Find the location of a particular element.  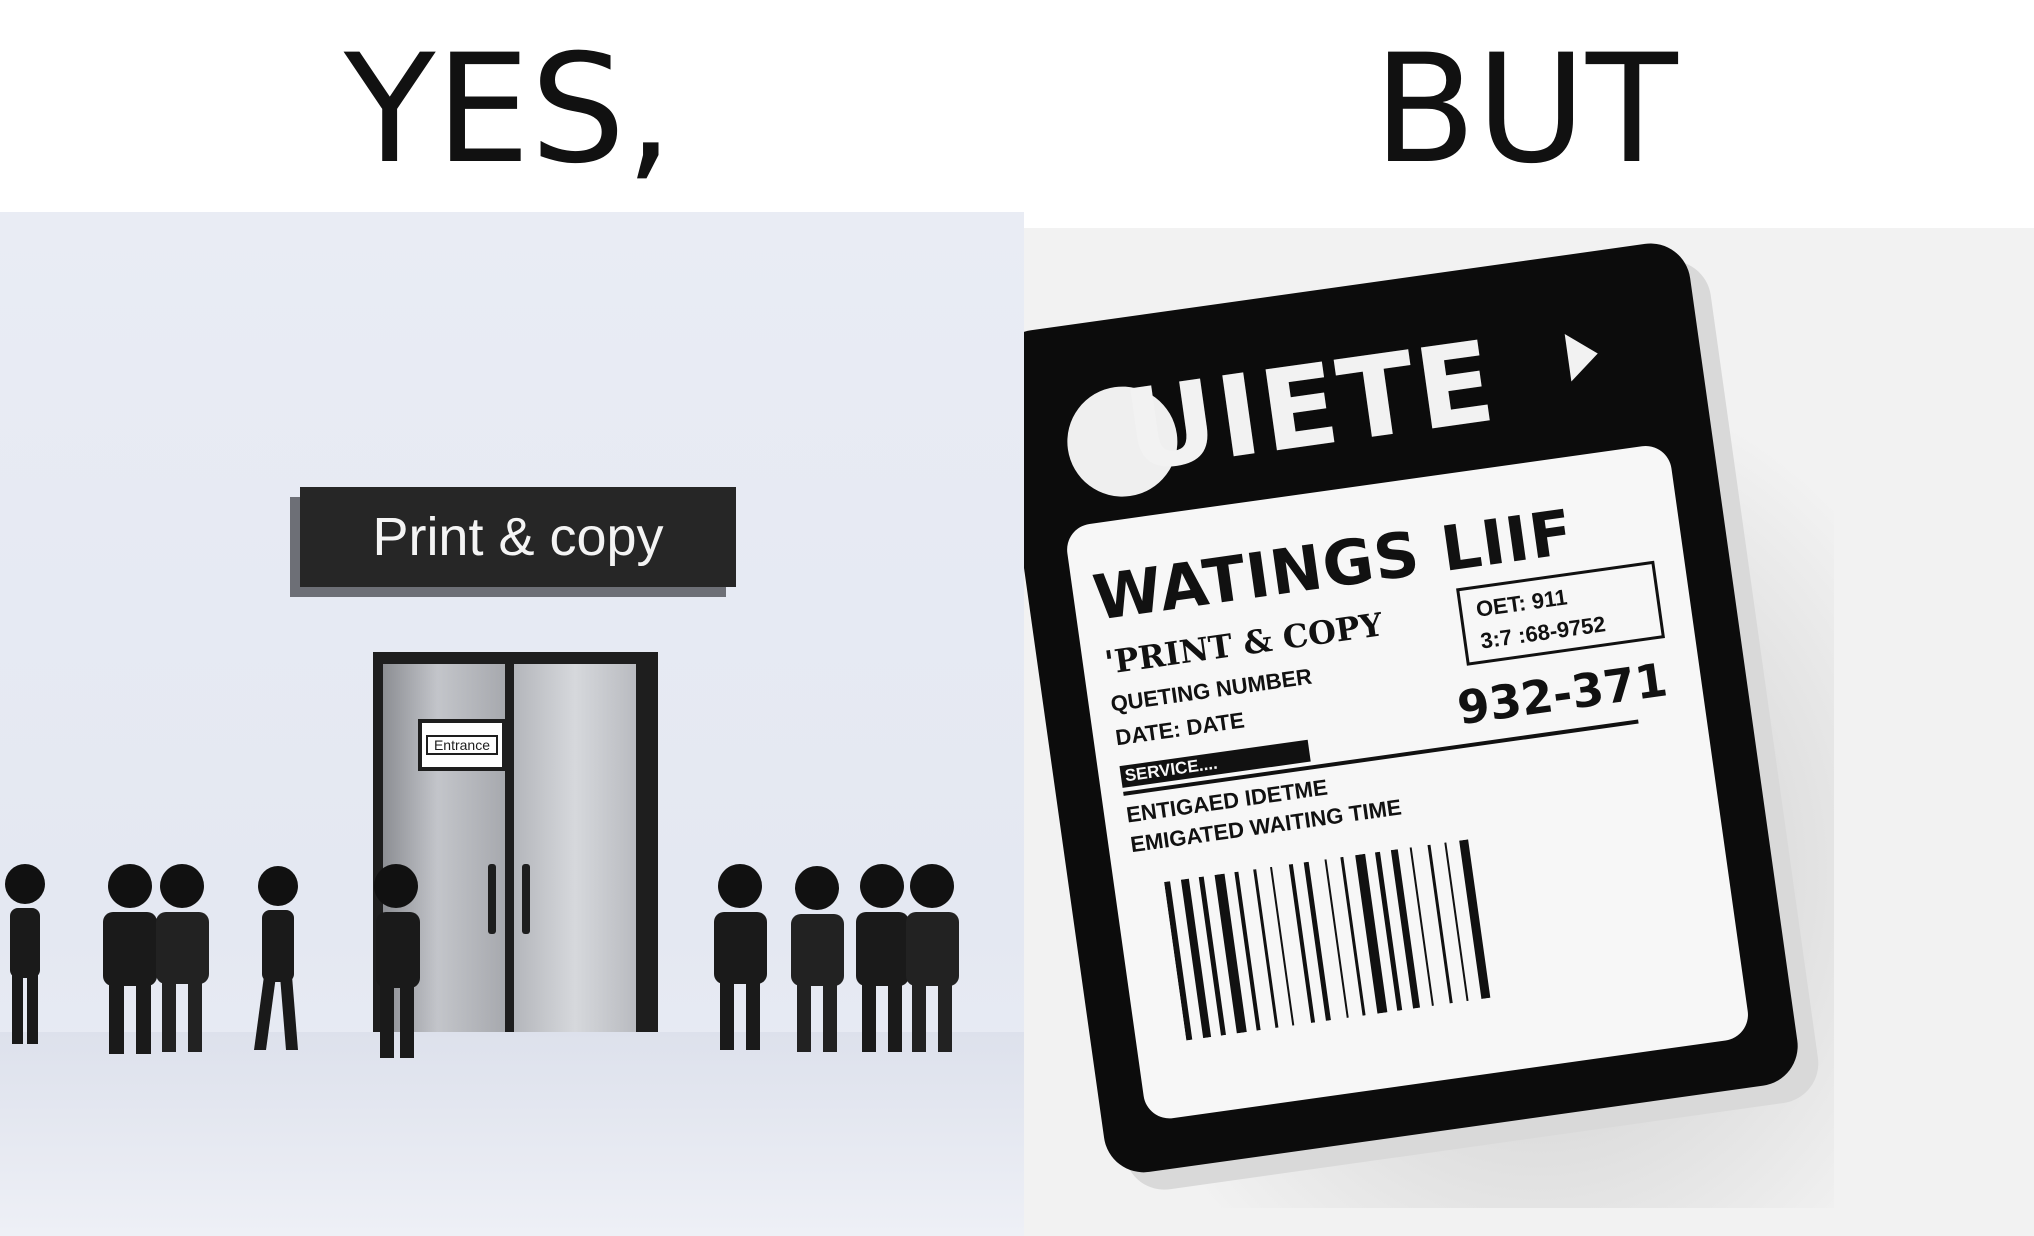

yes-heading: YES, is located at coordinates (508, 110).